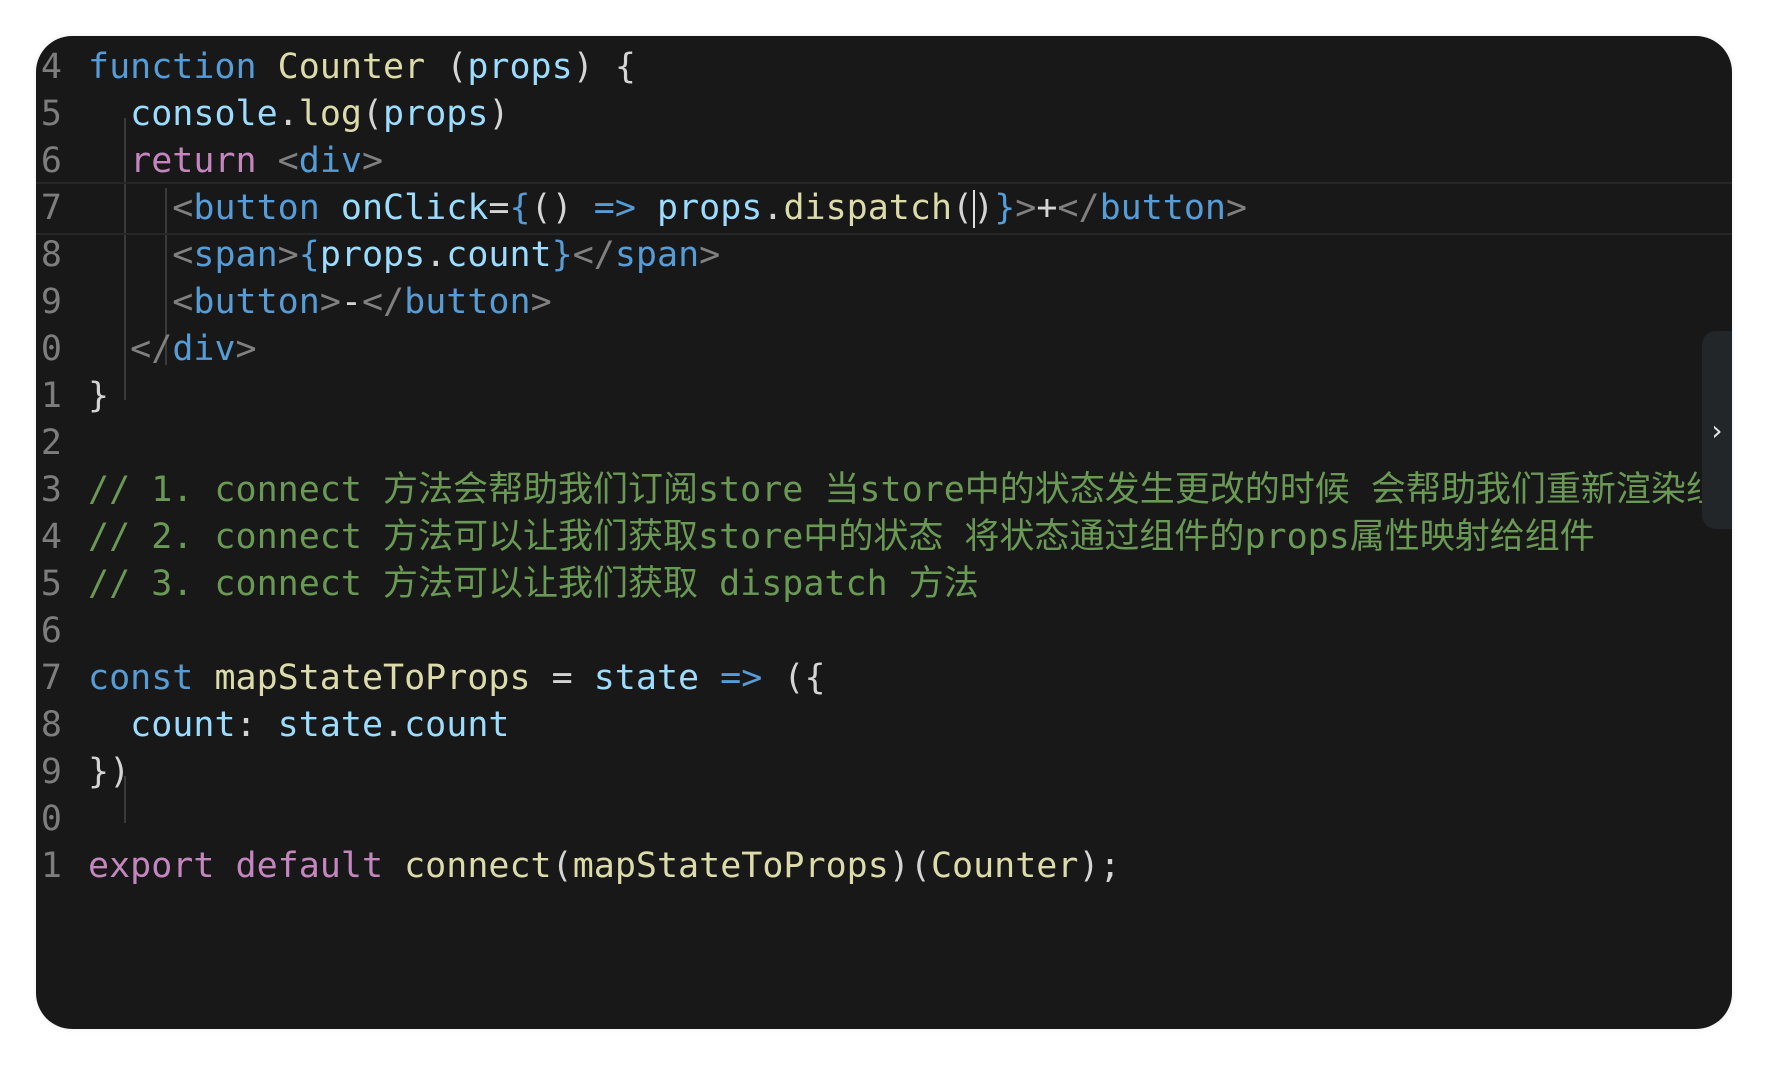  What do you see at coordinates (884, 67) in the screenshot?
I see `code-line: 4 function Counter (props) {` at bounding box center [884, 67].